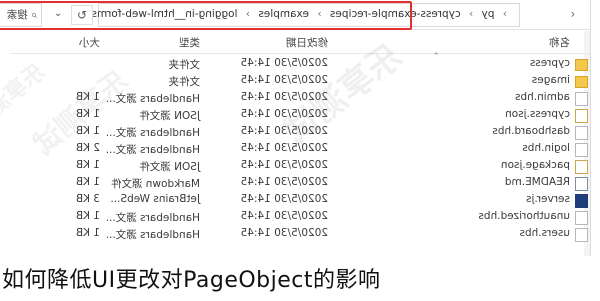 This screenshot has height=301, width=600. I want to click on column-header-name: 名称, so click(559, 42).